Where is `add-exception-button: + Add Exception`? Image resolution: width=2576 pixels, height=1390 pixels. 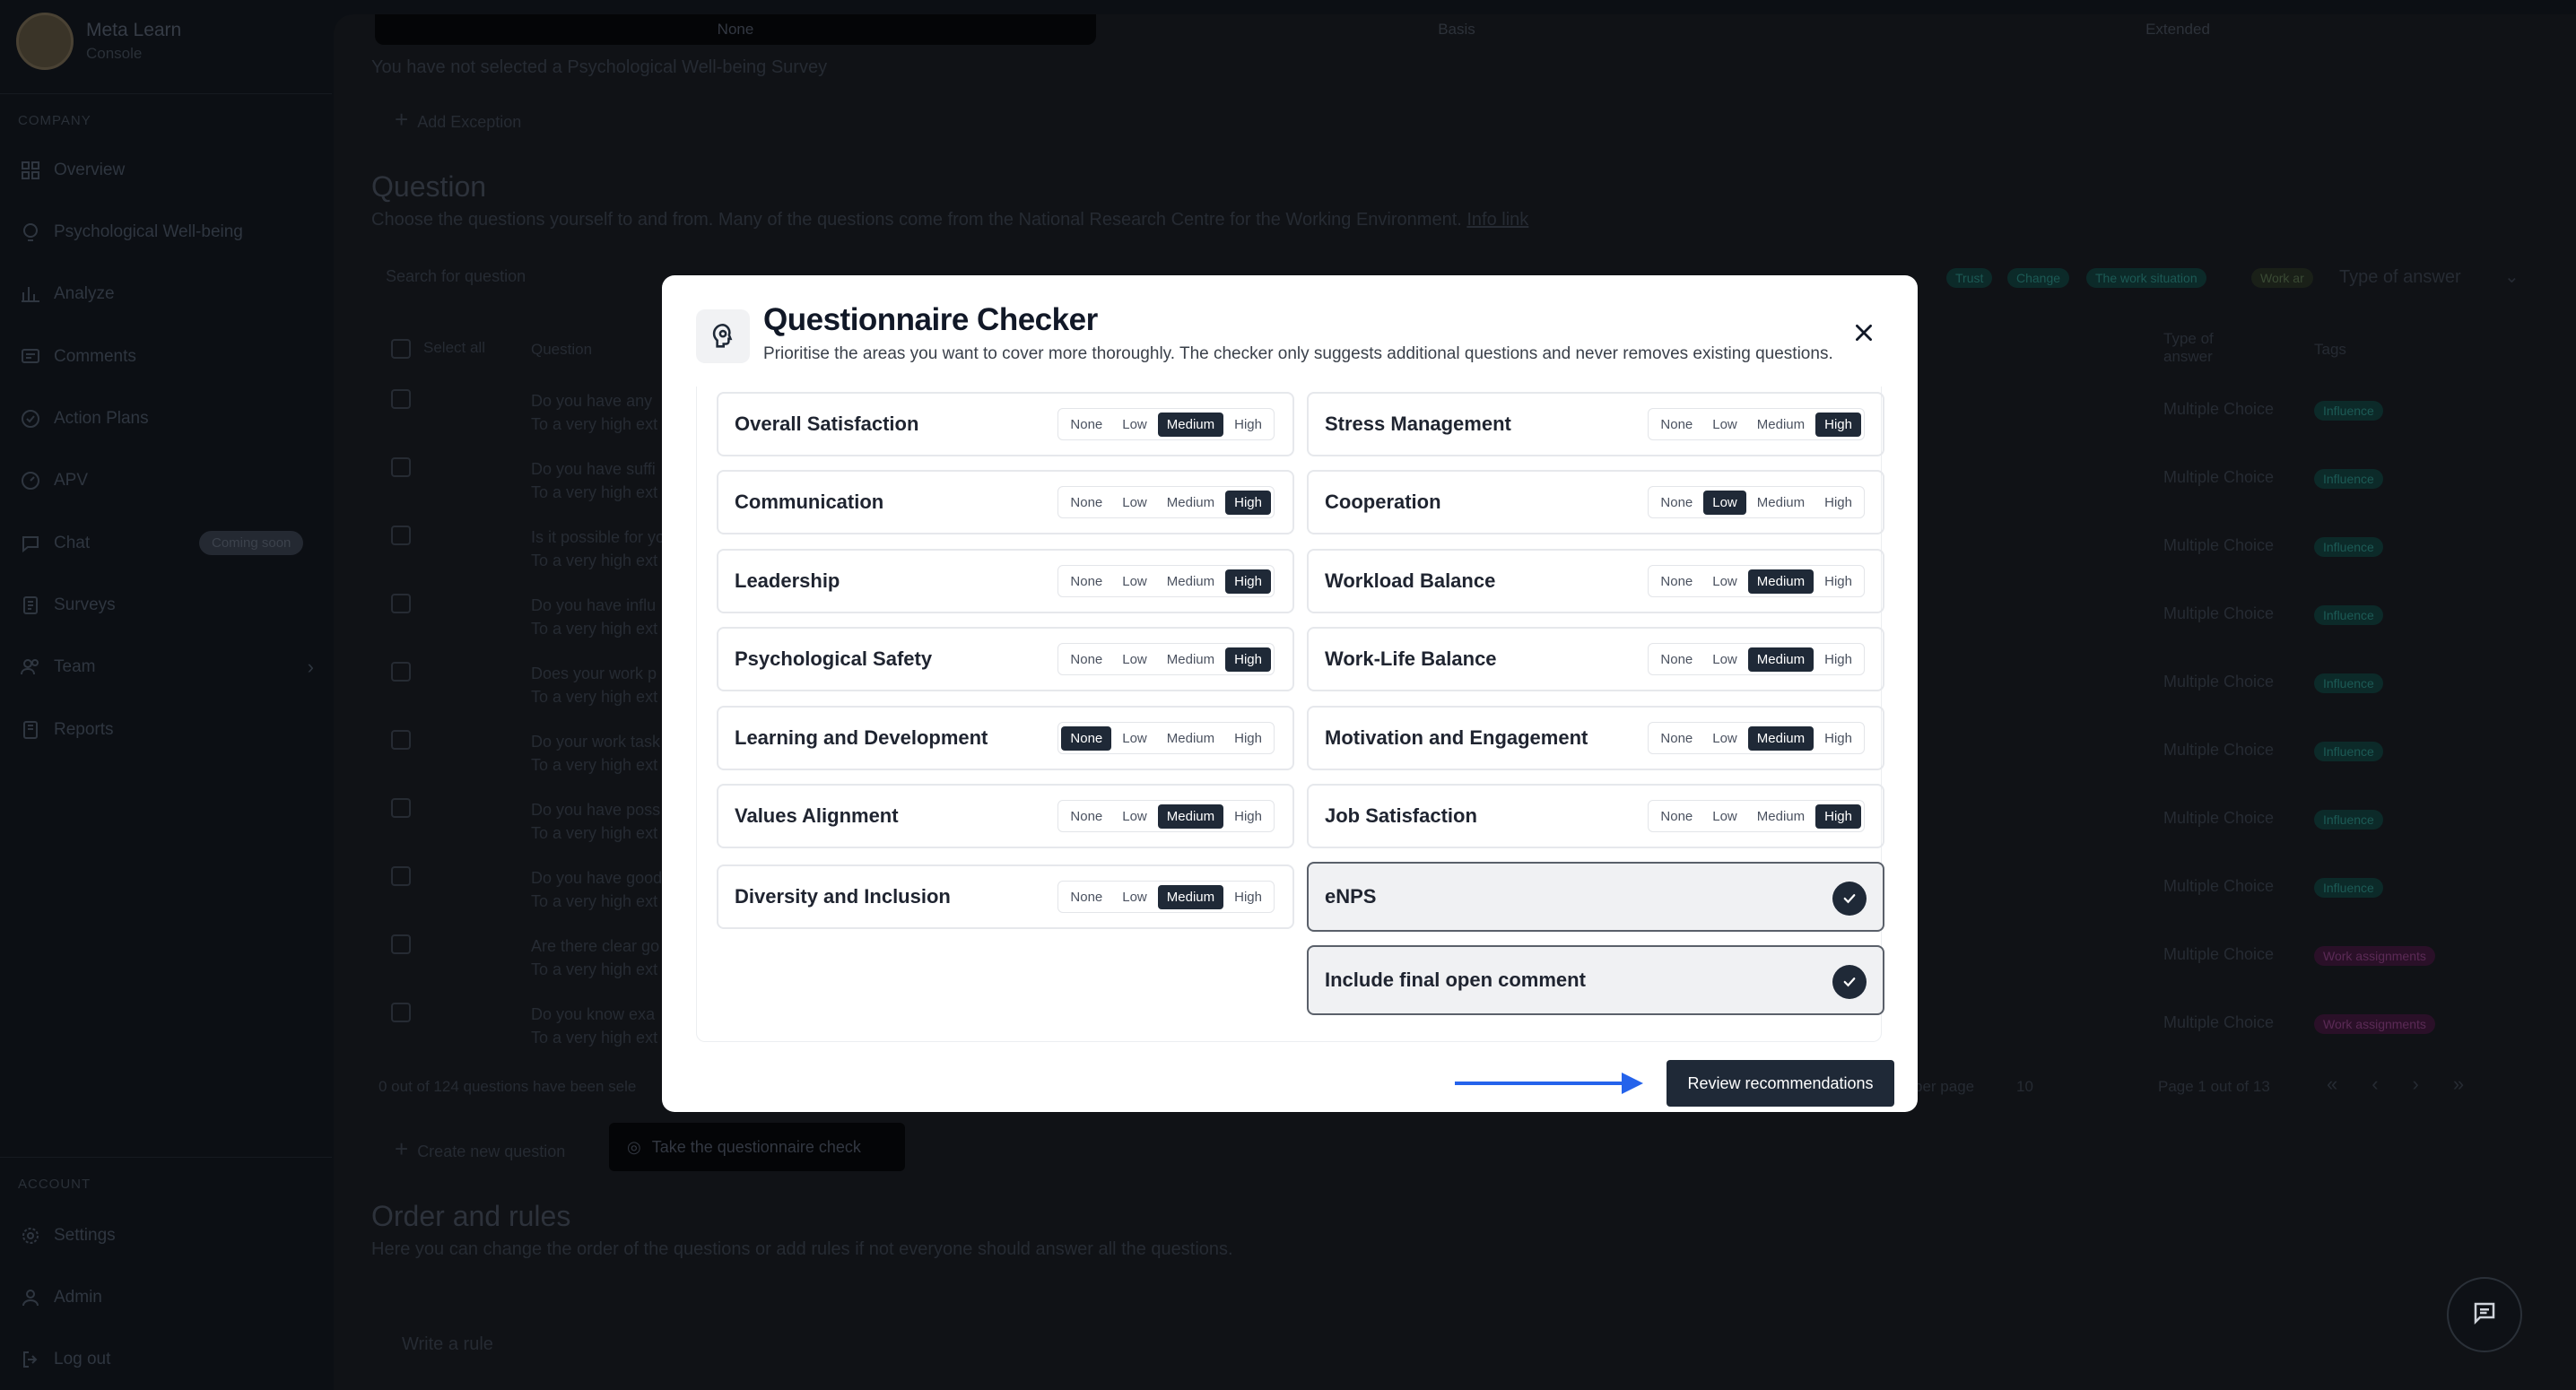
add-exception-button: + Add Exception is located at coordinates (458, 120).